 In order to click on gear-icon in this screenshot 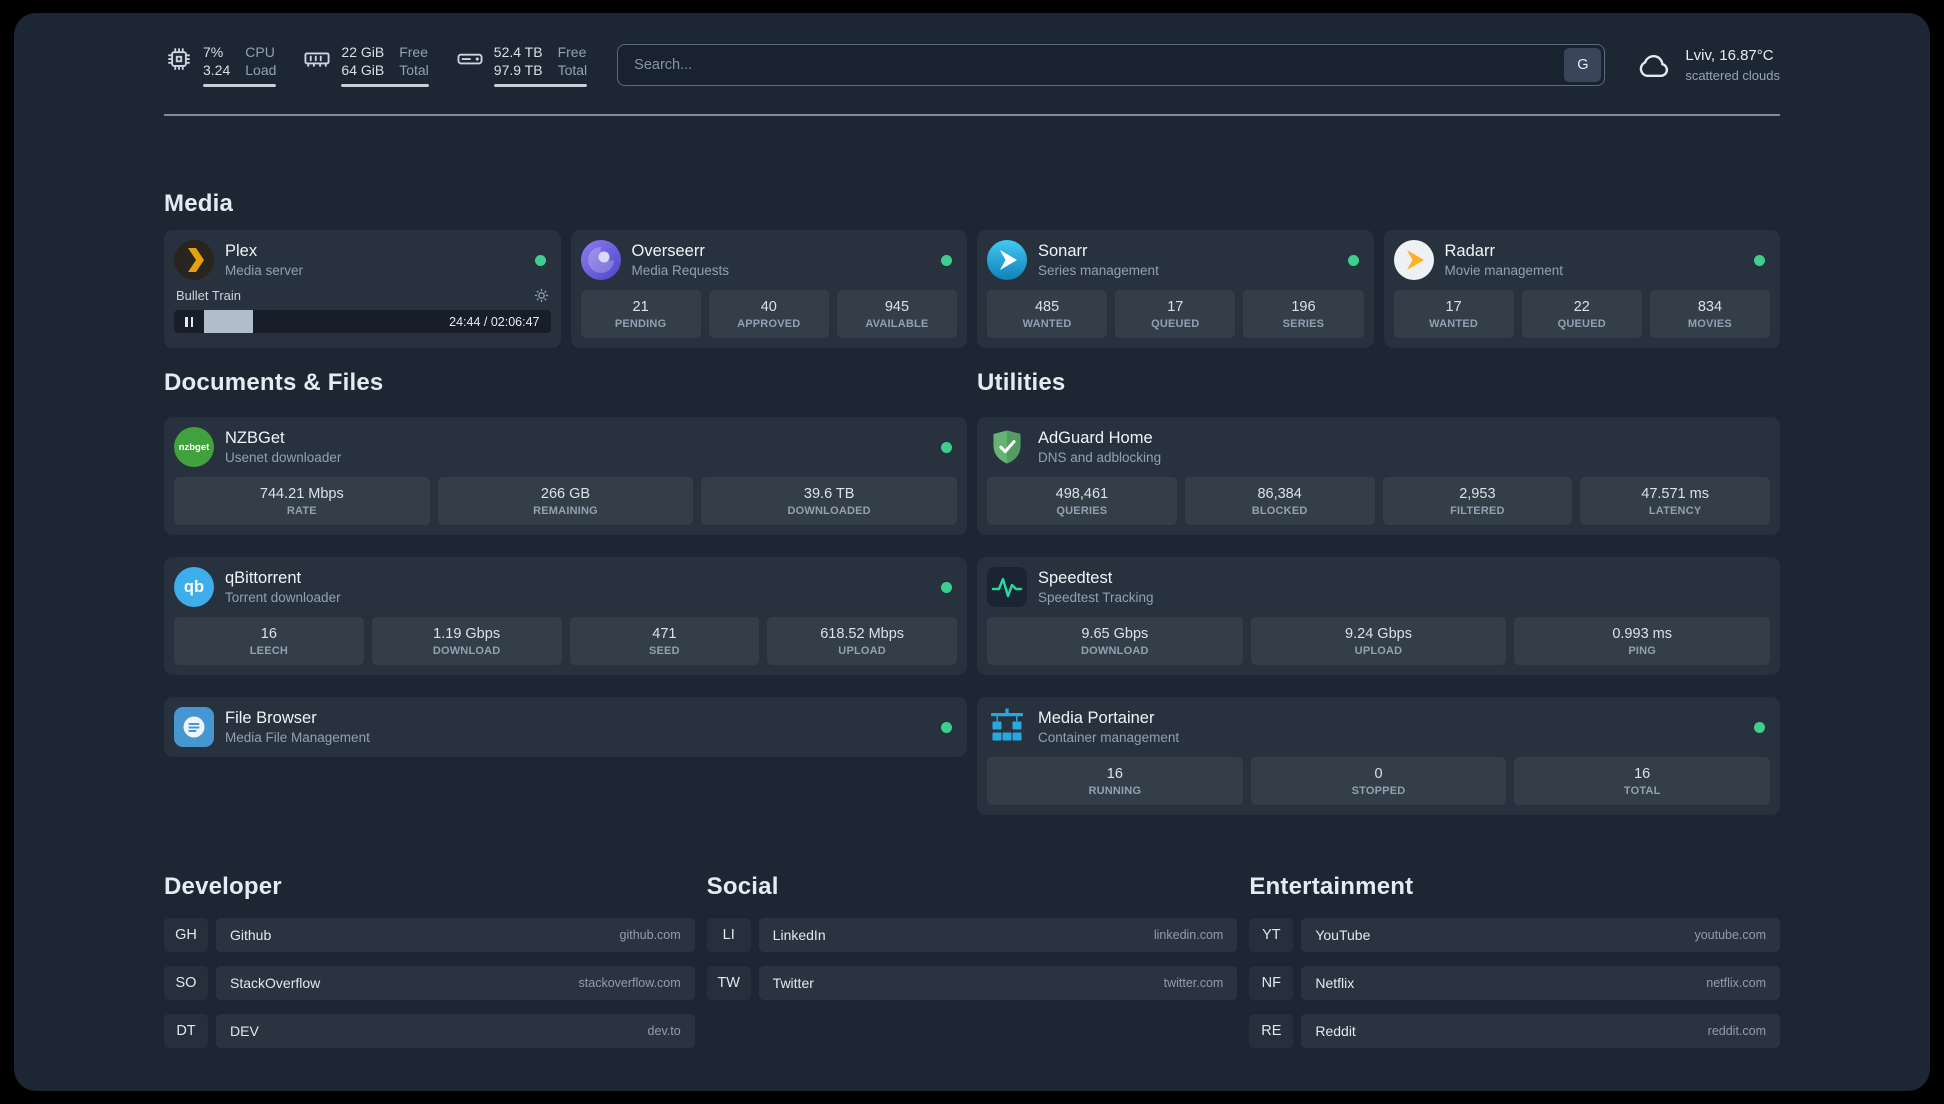, I will do `click(541, 295)`.